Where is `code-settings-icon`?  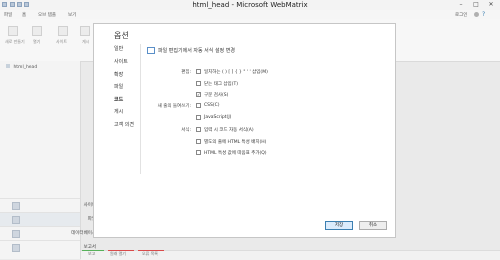
code-settings-icon is located at coordinates (151, 50).